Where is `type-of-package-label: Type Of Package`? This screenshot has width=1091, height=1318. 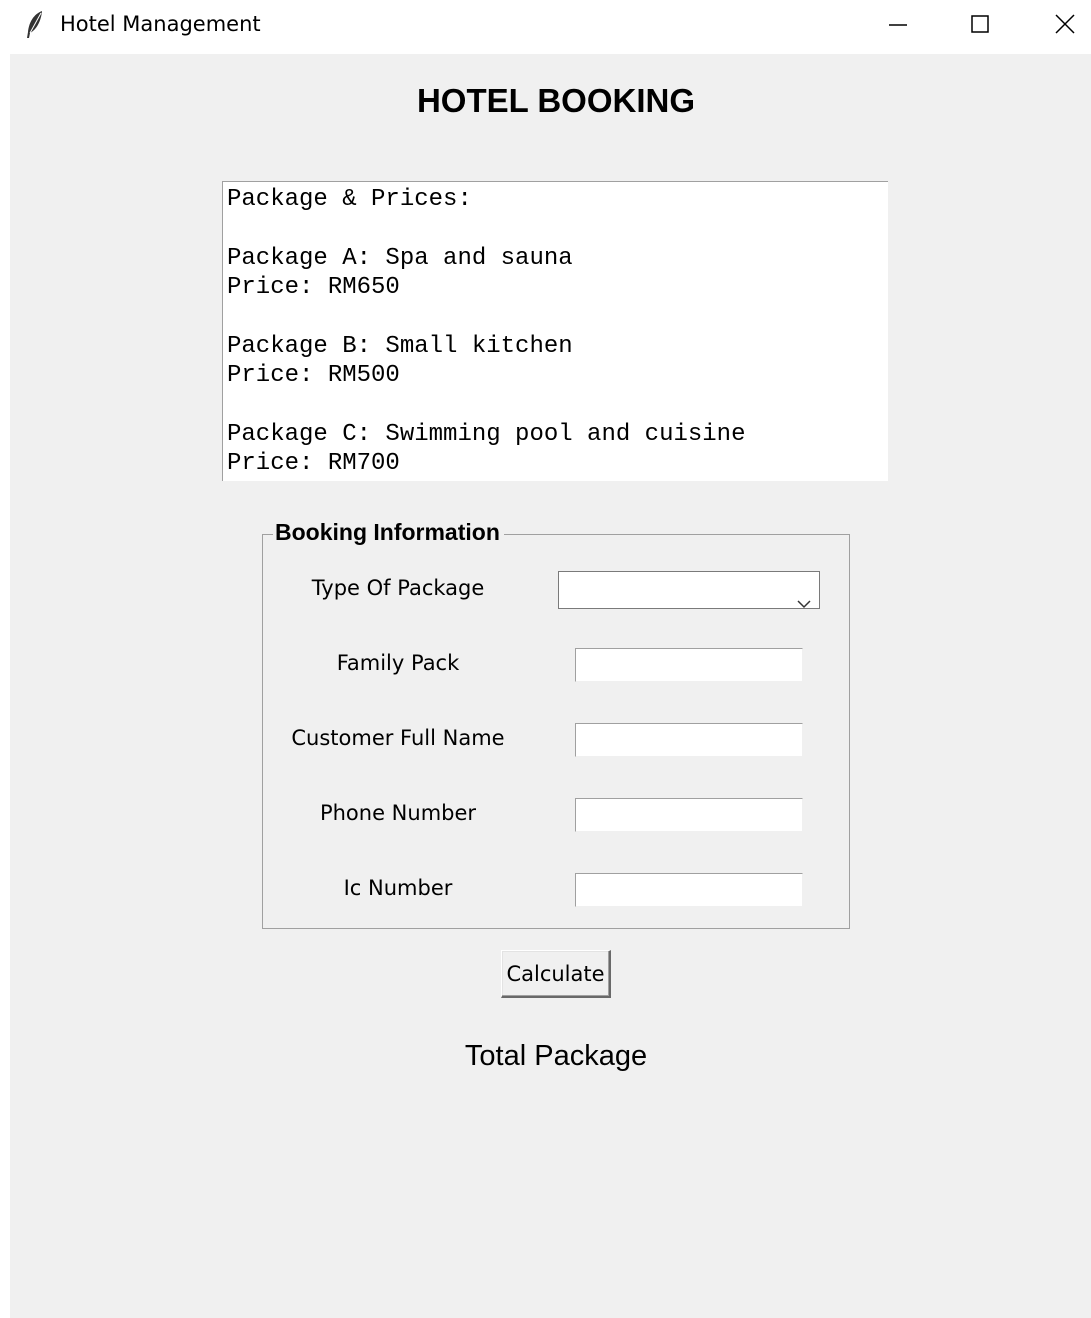
type-of-package-label: Type Of Package is located at coordinates (398, 588).